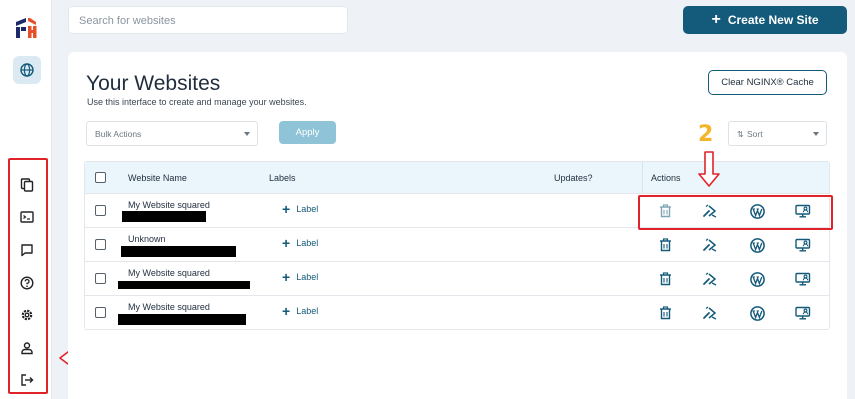  I want to click on bulk-actions-value: Bulk Actions, so click(118, 134).